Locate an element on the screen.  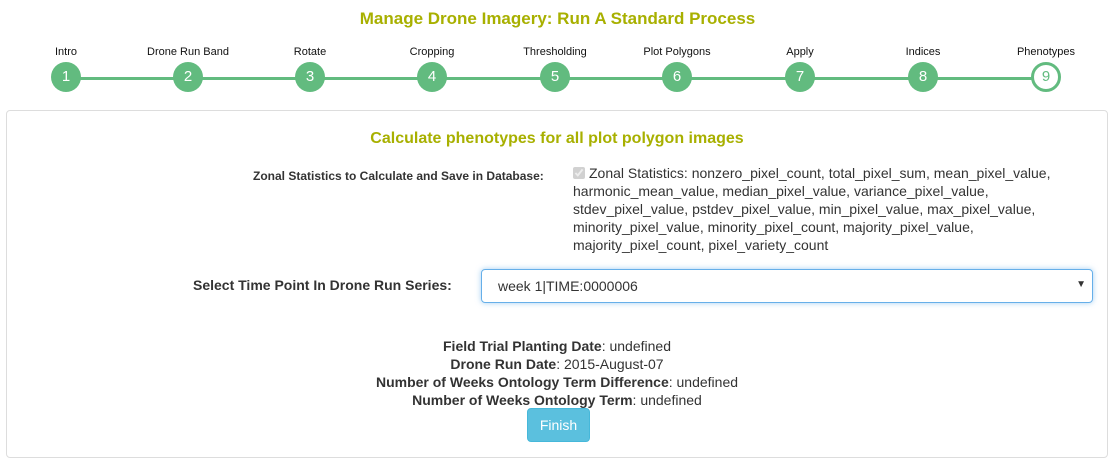
step-number: 7 is located at coordinates (800, 77).